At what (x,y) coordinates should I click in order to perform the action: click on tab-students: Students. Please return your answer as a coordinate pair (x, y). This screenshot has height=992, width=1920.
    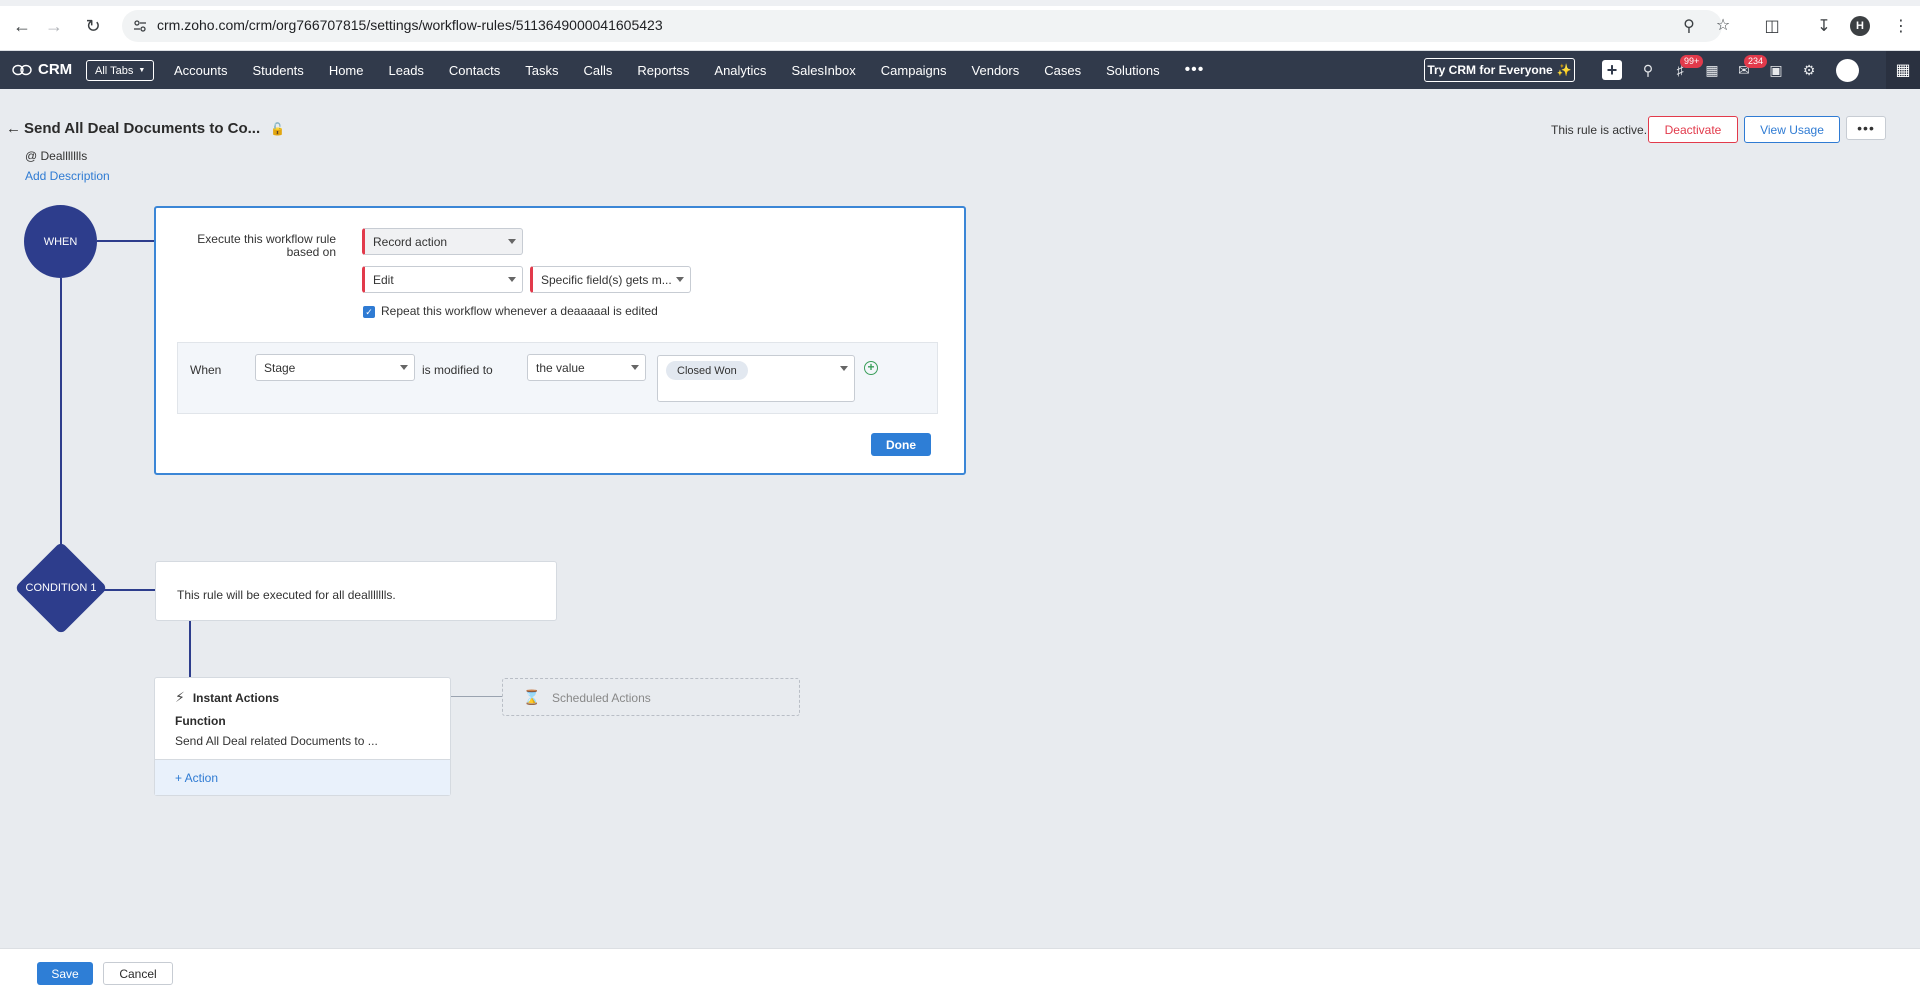
    Looking at the image, I should click on (277, 70).